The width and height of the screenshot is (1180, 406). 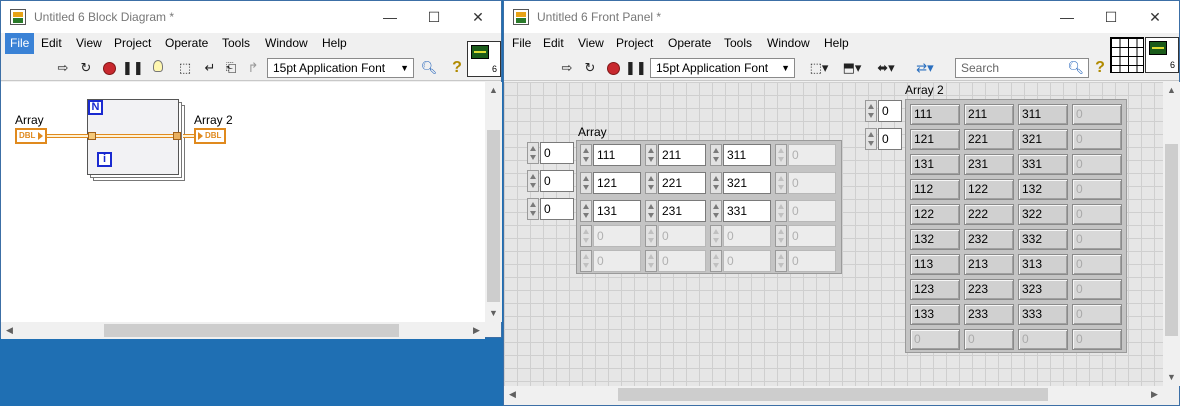 What do you see at coordinates (95, 107) in the screenshot?
I see `loop-count-terminal: N` at bounding box center [95, 107].